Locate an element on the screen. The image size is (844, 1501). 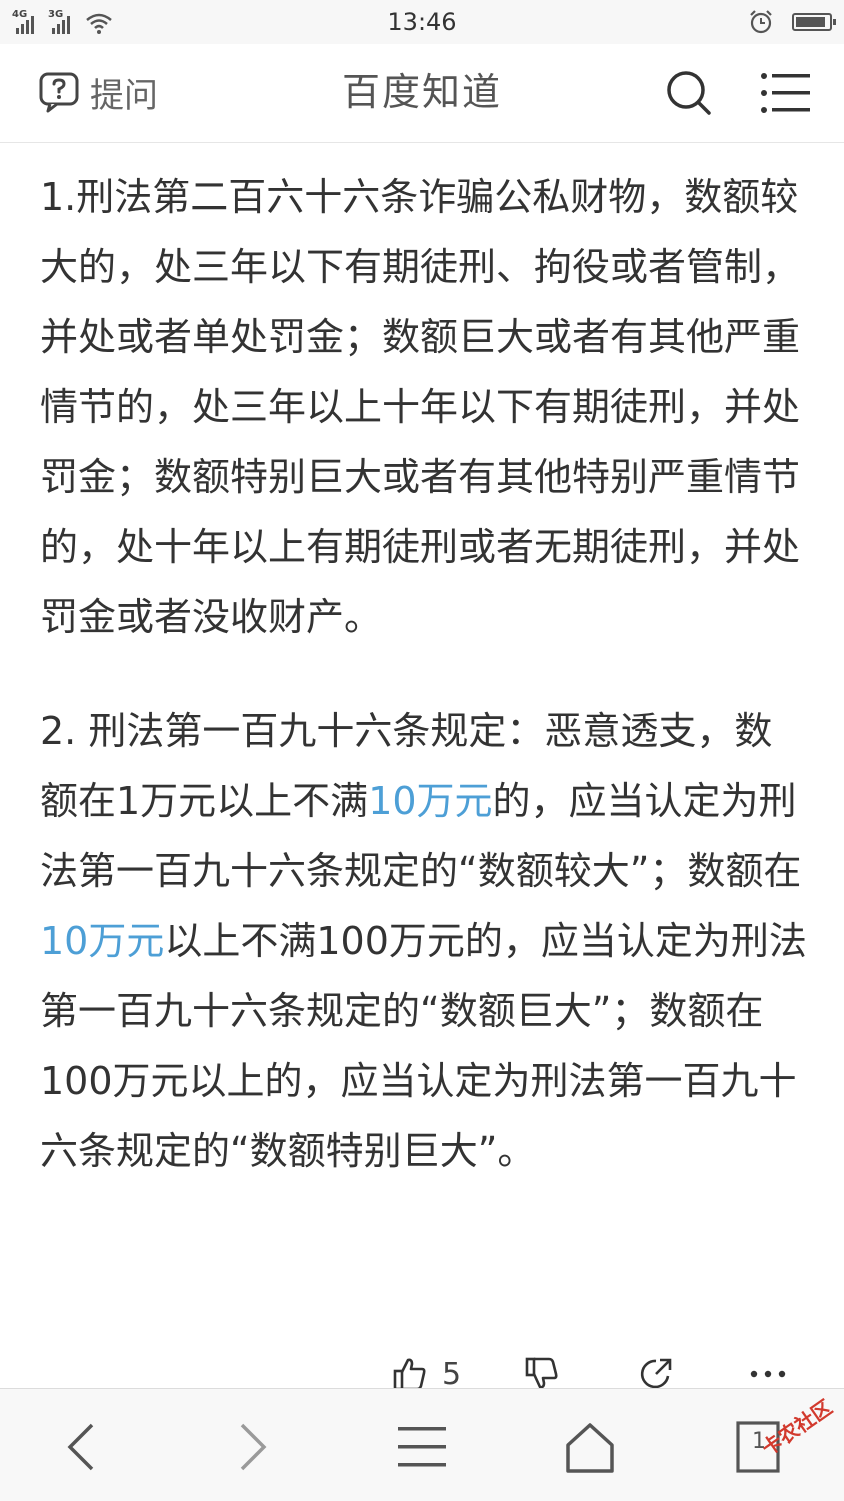
browser-bottom-bar: 1 is located at coordinates (422, 1444).